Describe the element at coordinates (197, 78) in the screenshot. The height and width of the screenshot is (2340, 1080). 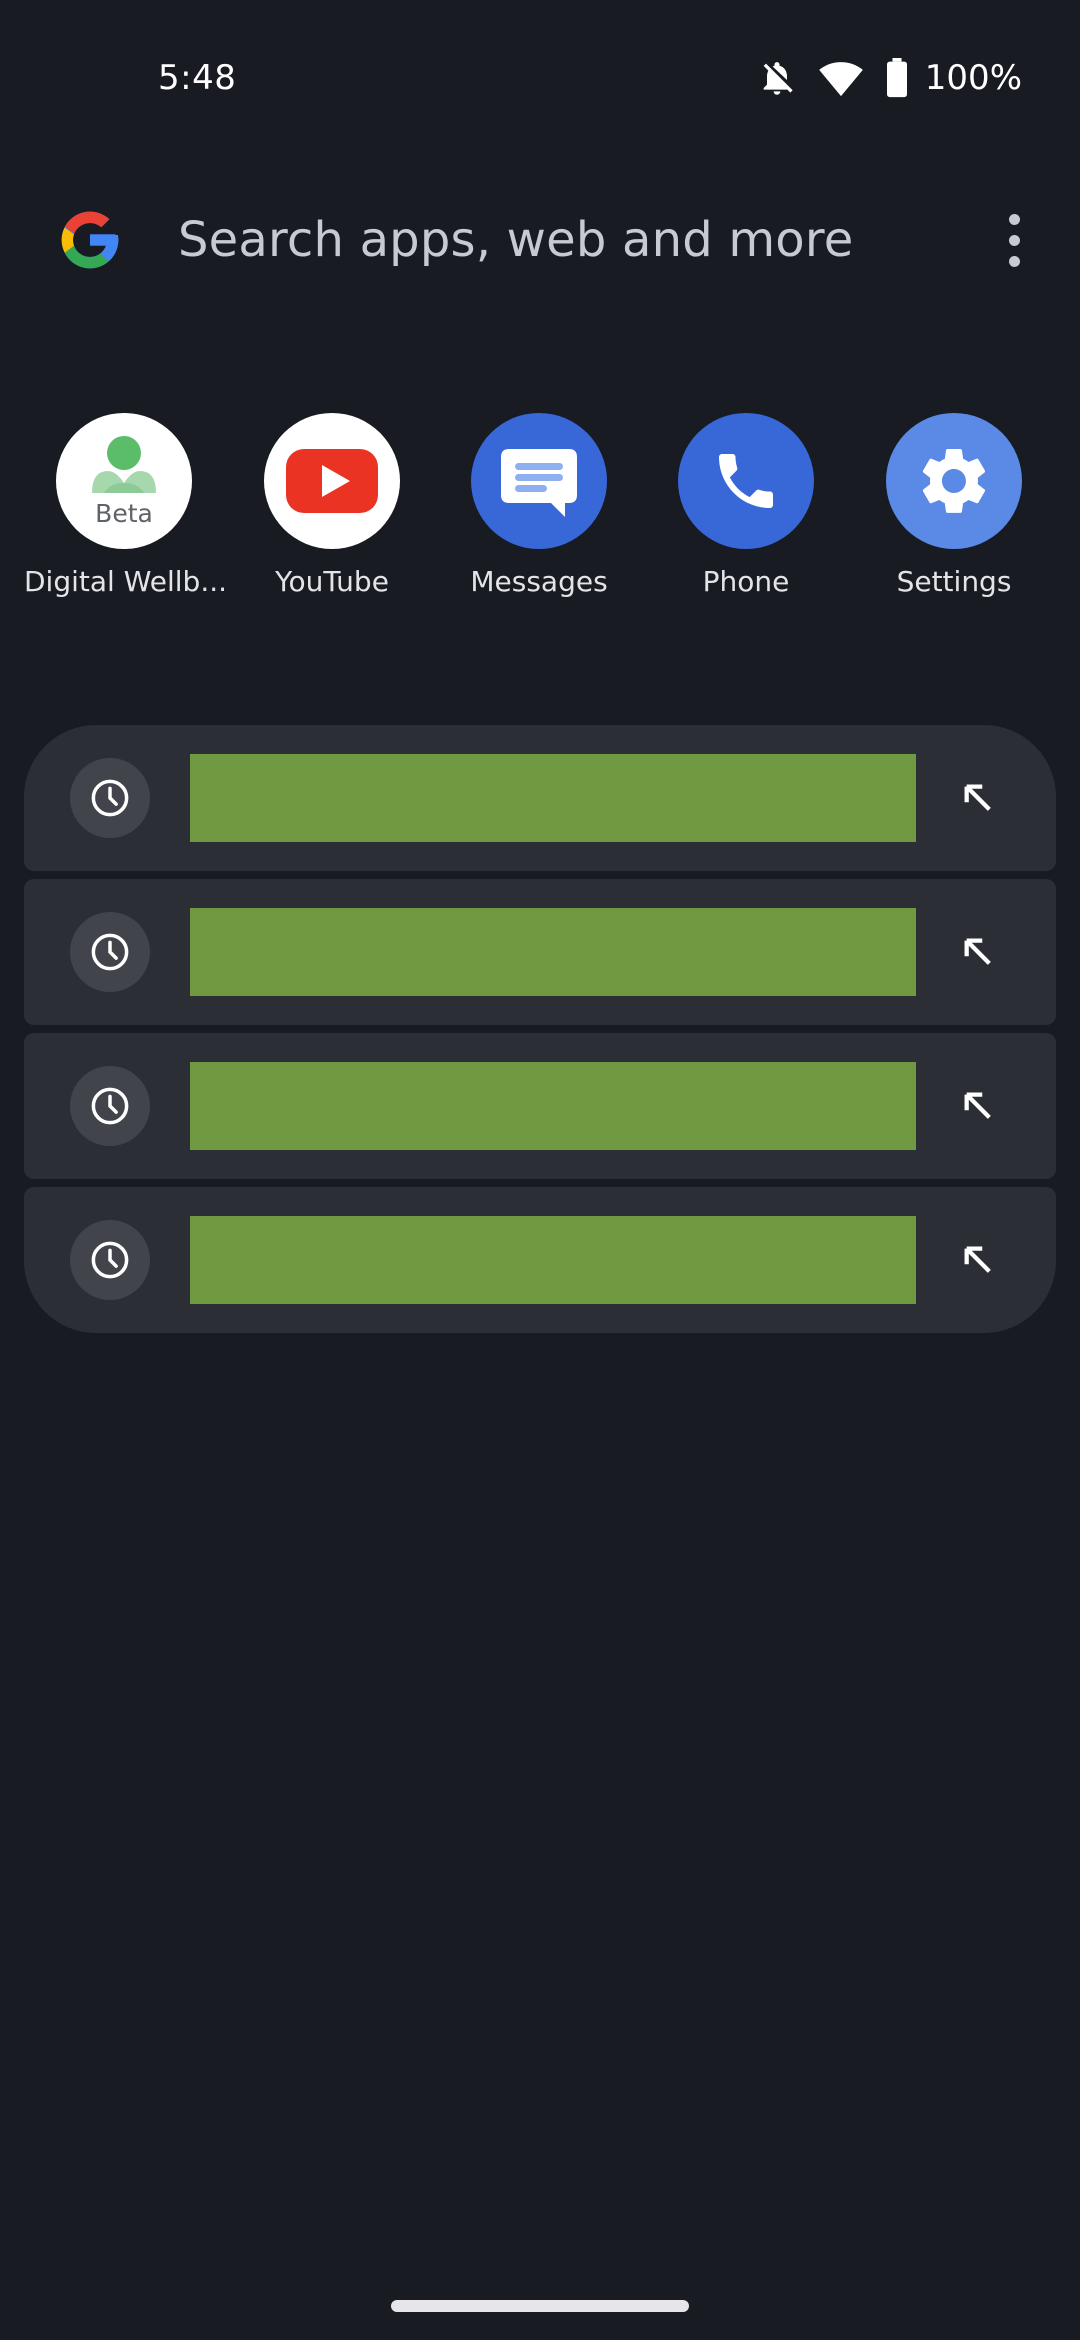
I see `status-time: 5:48` at that location.